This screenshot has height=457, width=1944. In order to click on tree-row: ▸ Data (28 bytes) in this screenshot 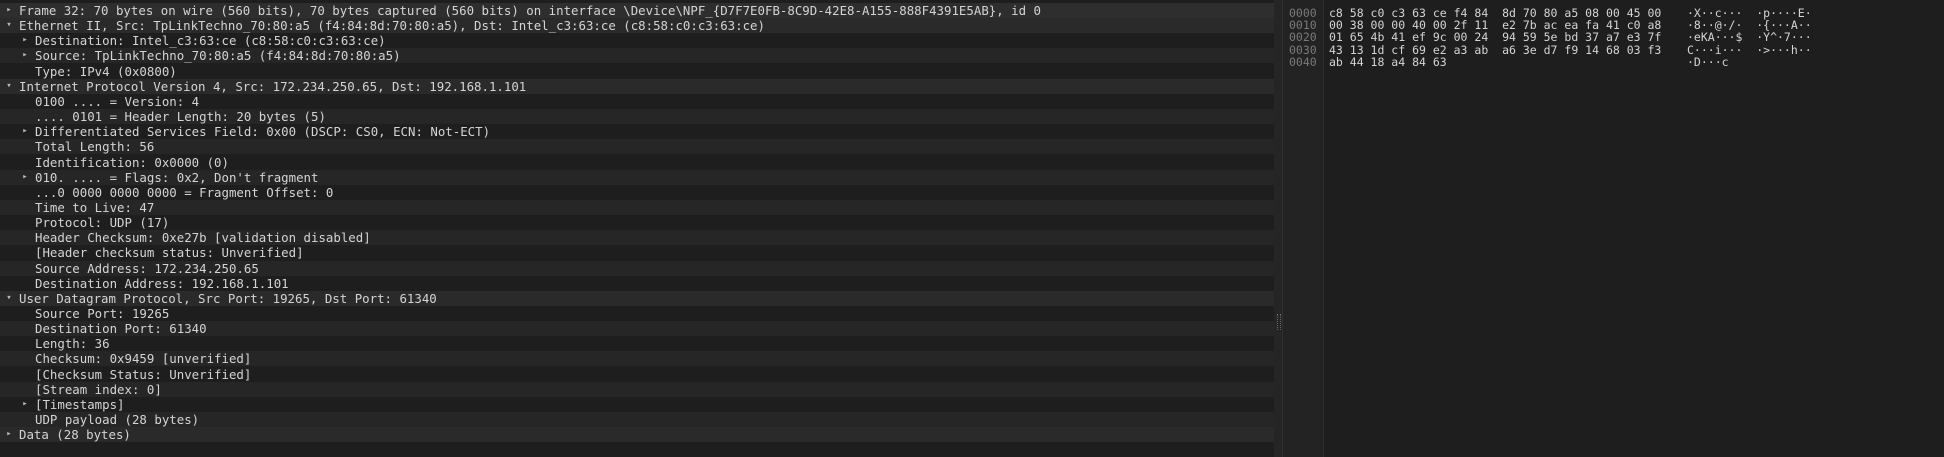, I will do `click(637, 435)`.